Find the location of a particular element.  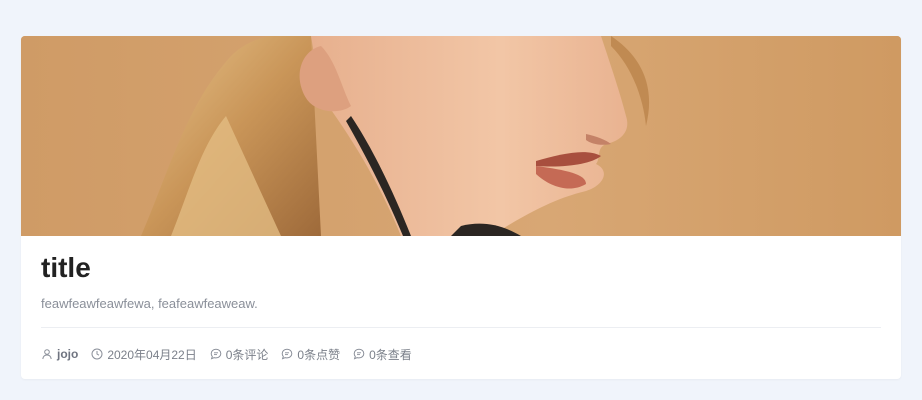

meta-author: jojo is located at coordinates (59, 354).